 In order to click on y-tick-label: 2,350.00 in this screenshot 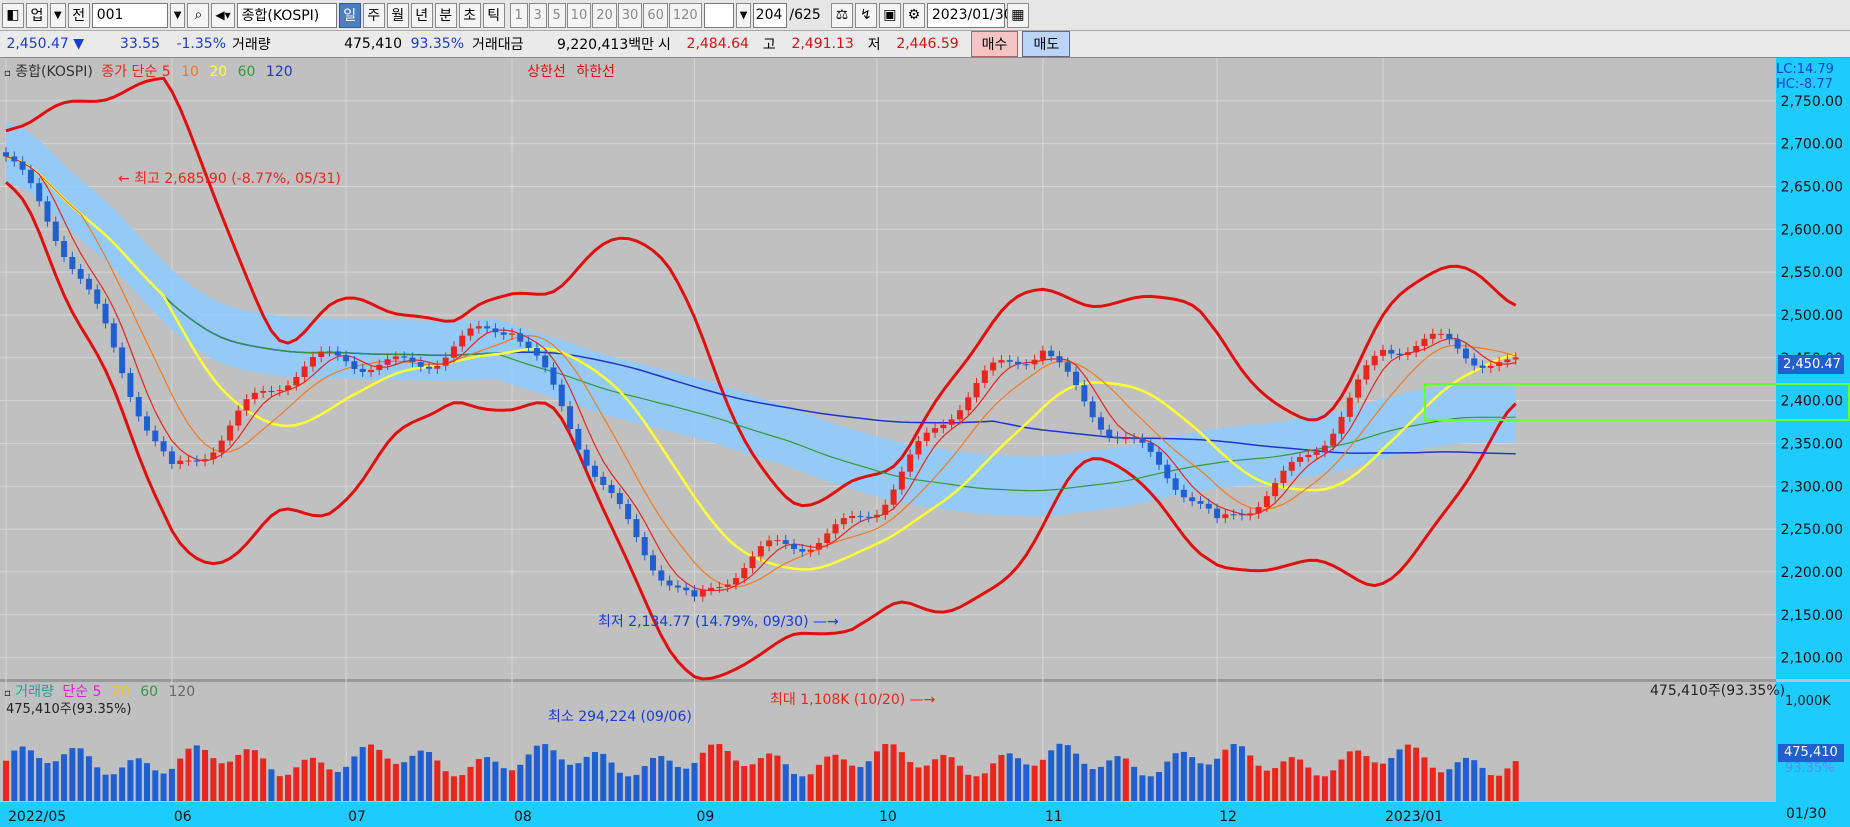, I will do `click(1812, 444)`.